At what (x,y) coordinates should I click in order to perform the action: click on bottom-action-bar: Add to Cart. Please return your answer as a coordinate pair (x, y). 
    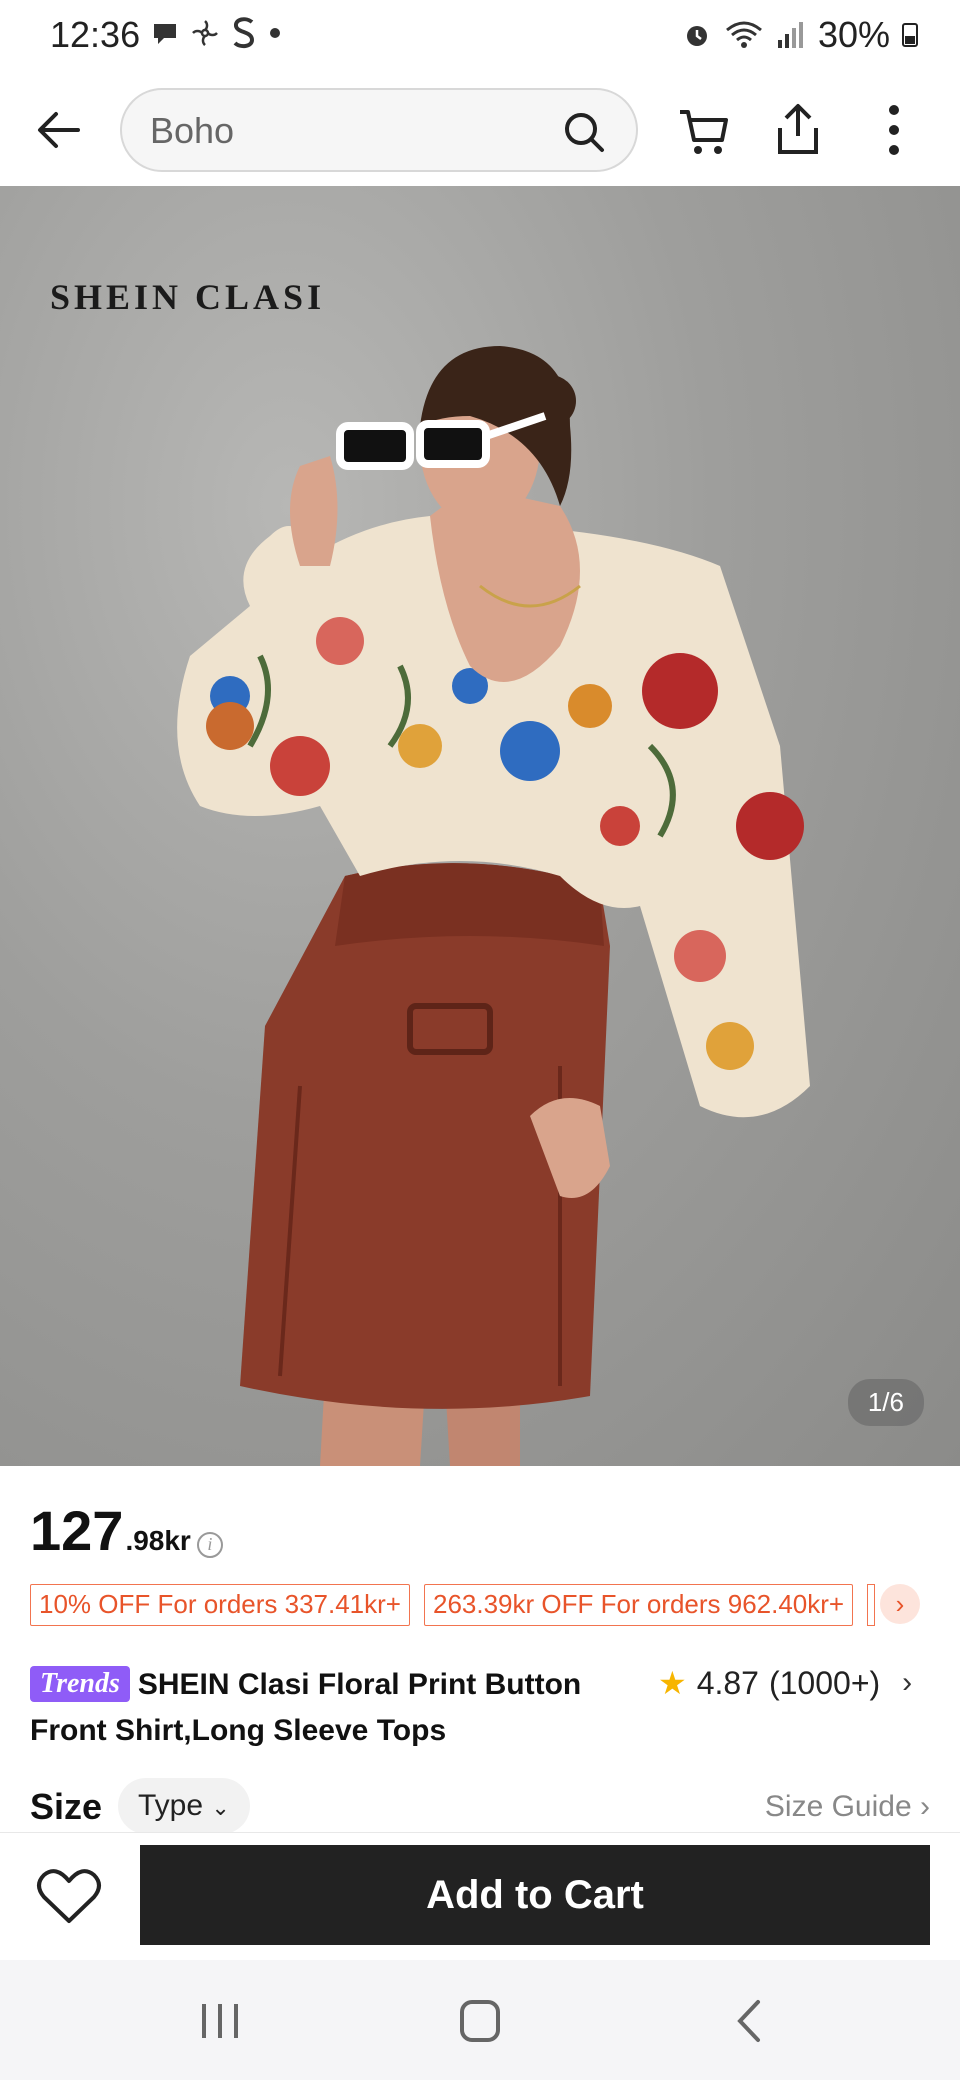
    Looking at the image, I should click on (480, 1896).